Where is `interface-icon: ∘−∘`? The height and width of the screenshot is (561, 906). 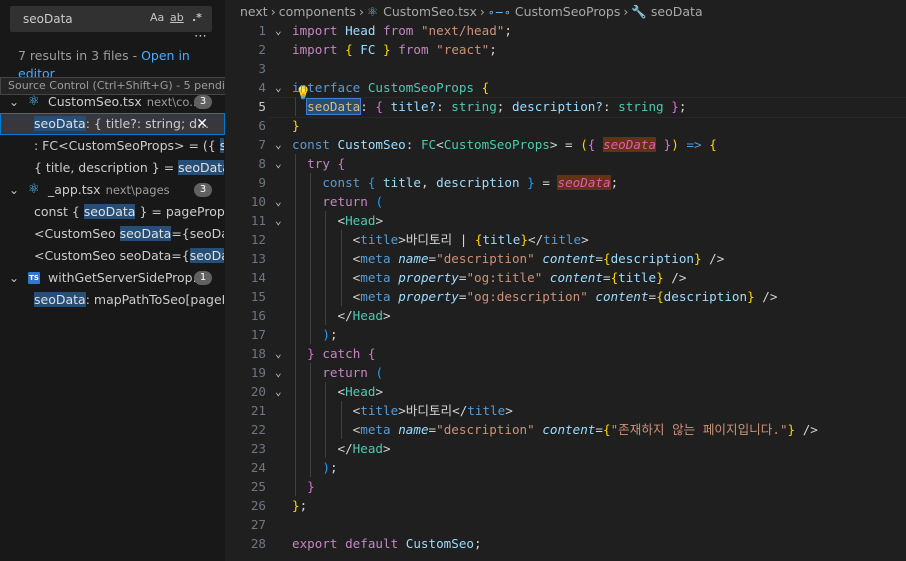 interface-icon: ∘−∘ is located at coordinates (499, 12).